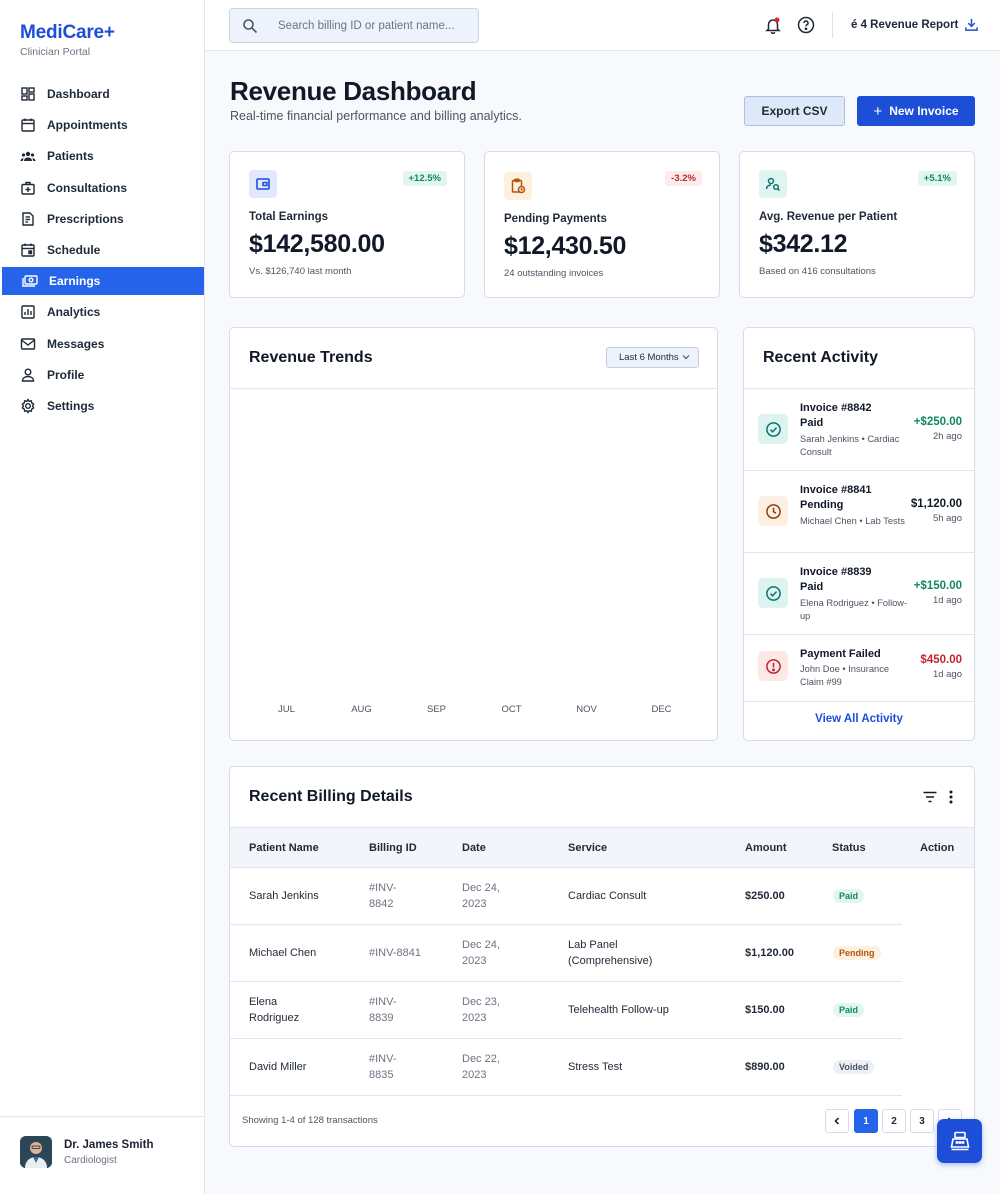 This screenshot has width=1000, height=1194. I want to click on cell-billing-id: #INV-8835, so click(383, 1067).